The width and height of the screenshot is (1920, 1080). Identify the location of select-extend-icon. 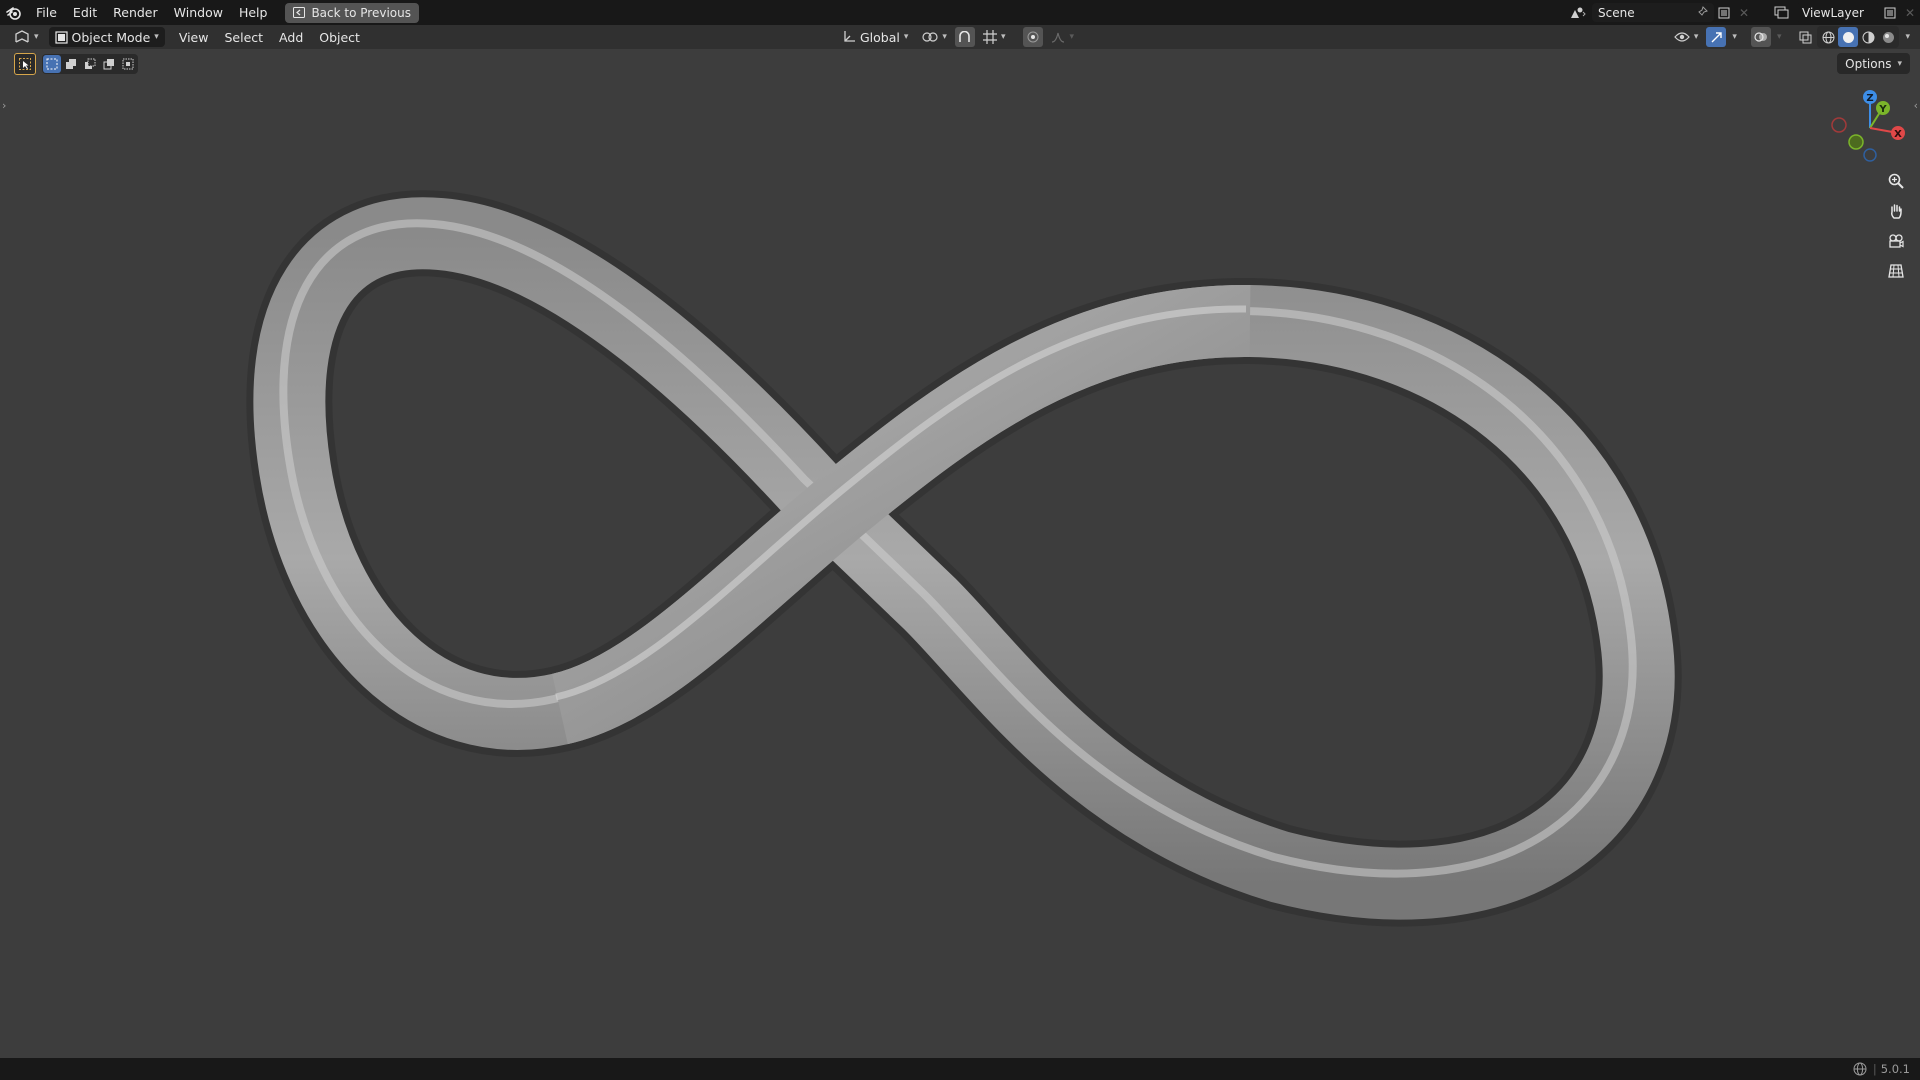
(71, 64).